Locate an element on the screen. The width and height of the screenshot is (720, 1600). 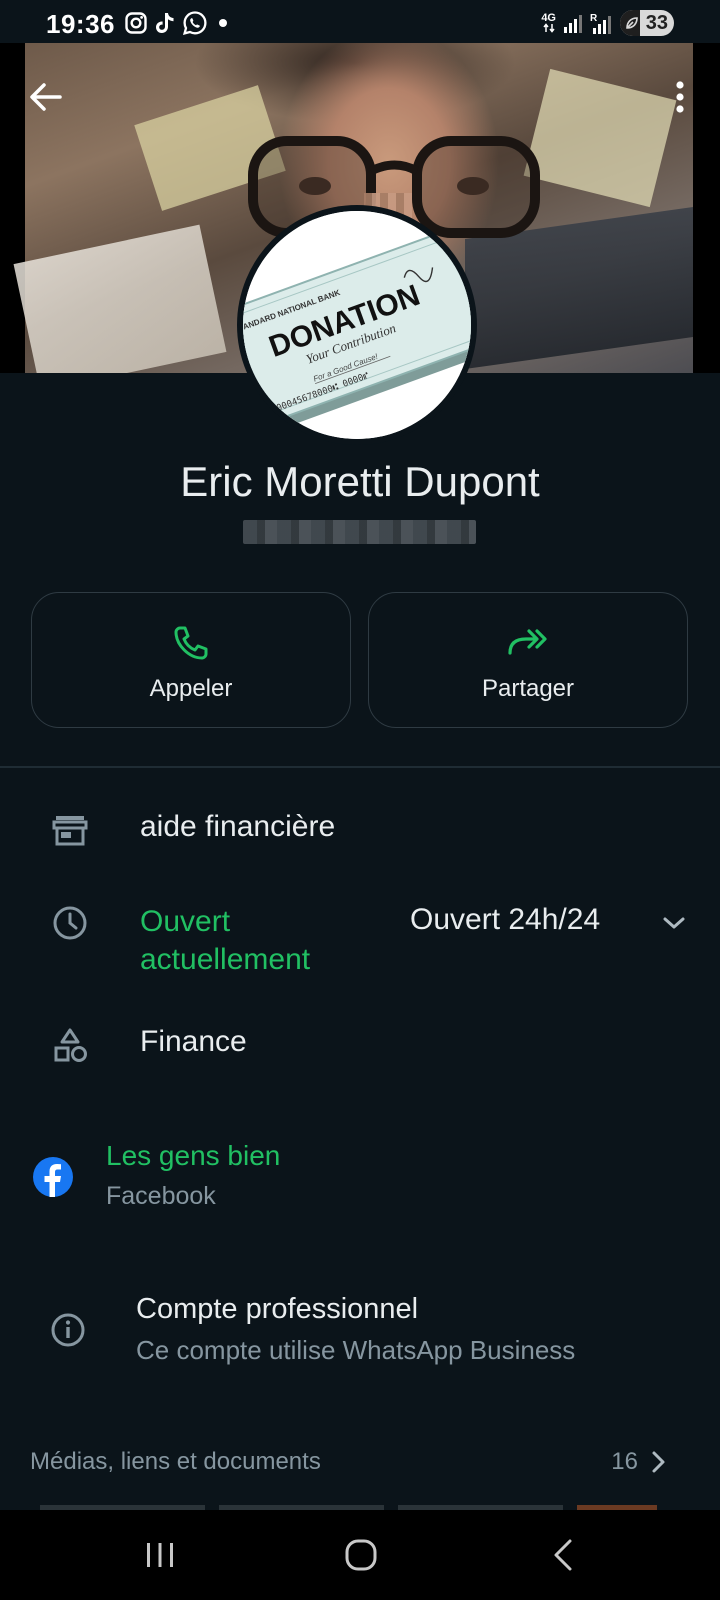
tiktok-icon is located at coordinates (165, 23).